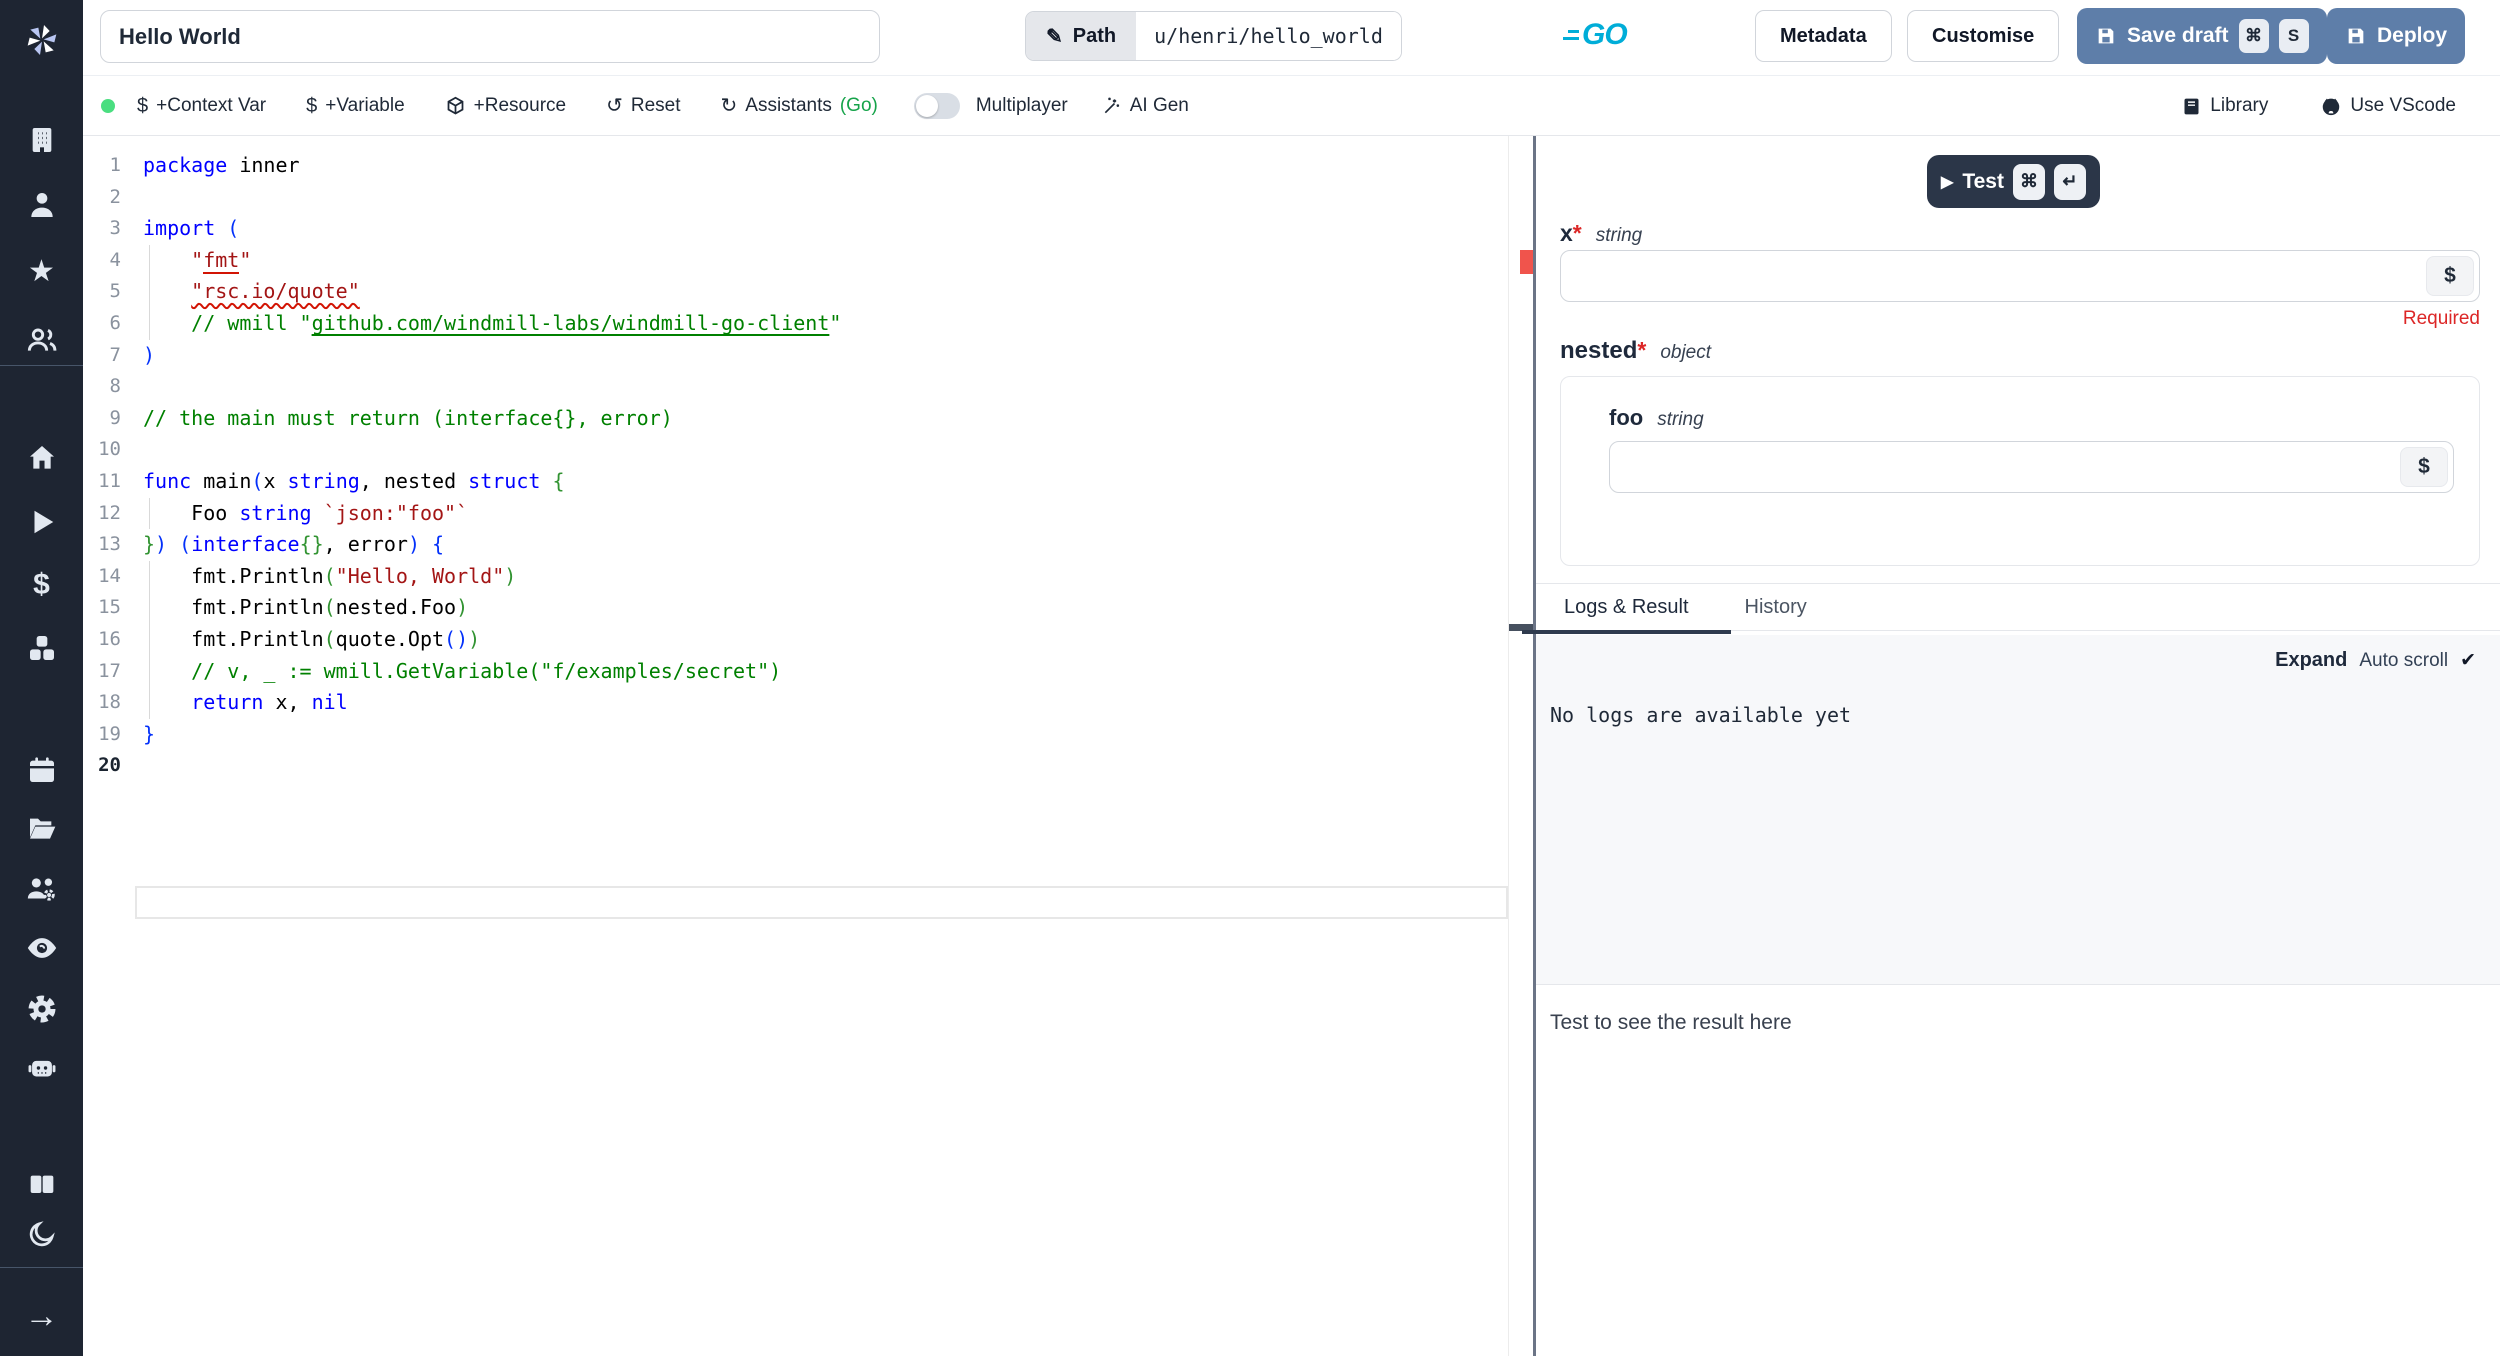 The width and height of the screenshot is (2500, 1356). What do you see at coordinates (1022, 106) in the screenshot?
I see `multiplayer-label: Multiplayer` at bounding box center [1022, 106].